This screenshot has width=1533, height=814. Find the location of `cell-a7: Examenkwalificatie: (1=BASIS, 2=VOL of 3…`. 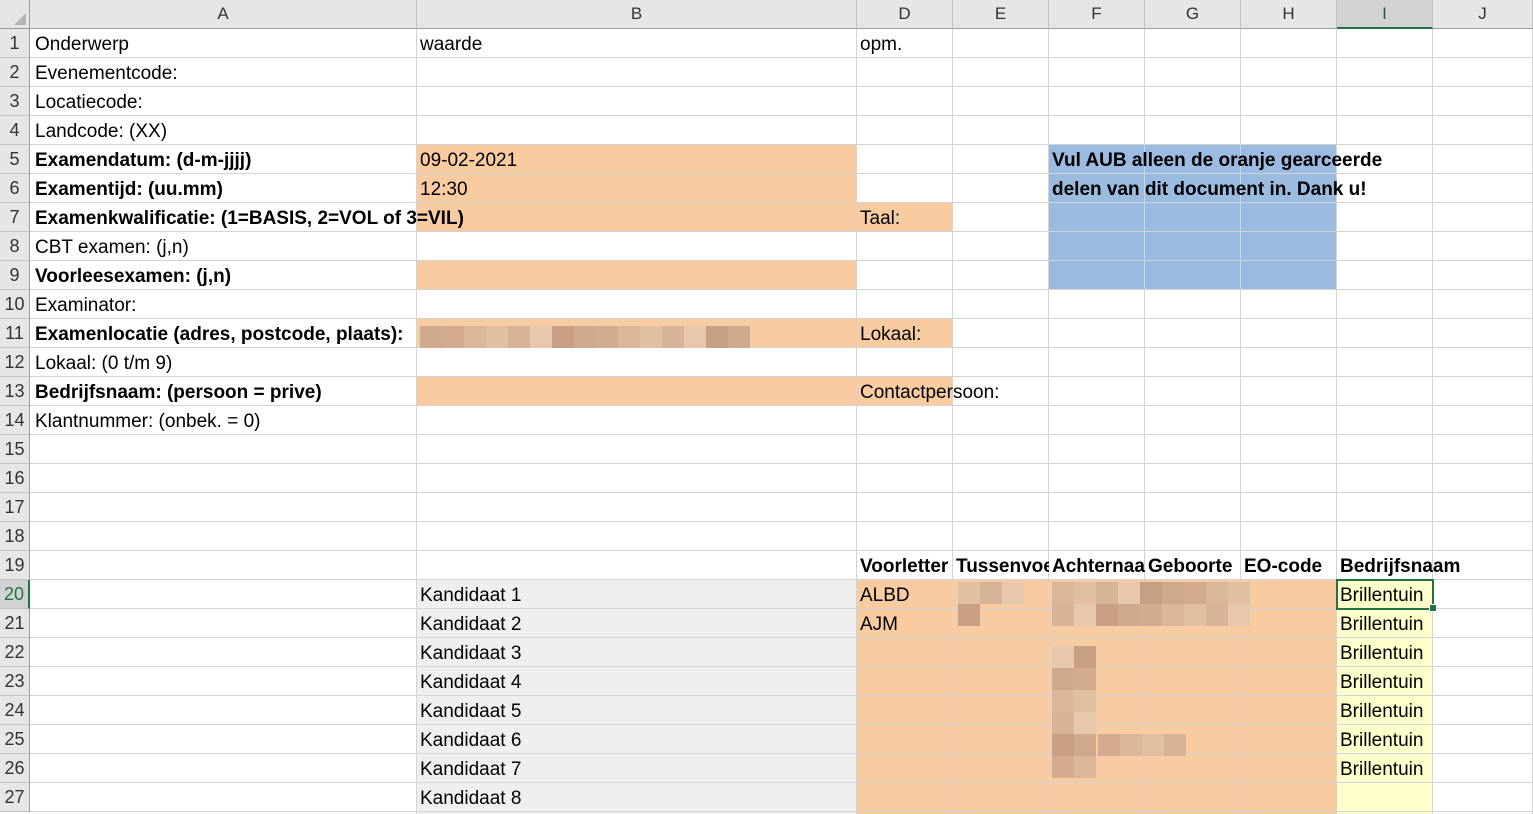

cell-a7: Examenkwalificatie: (1=BASIS, 2=VOL of 3… is located at coordinates (247, 218).